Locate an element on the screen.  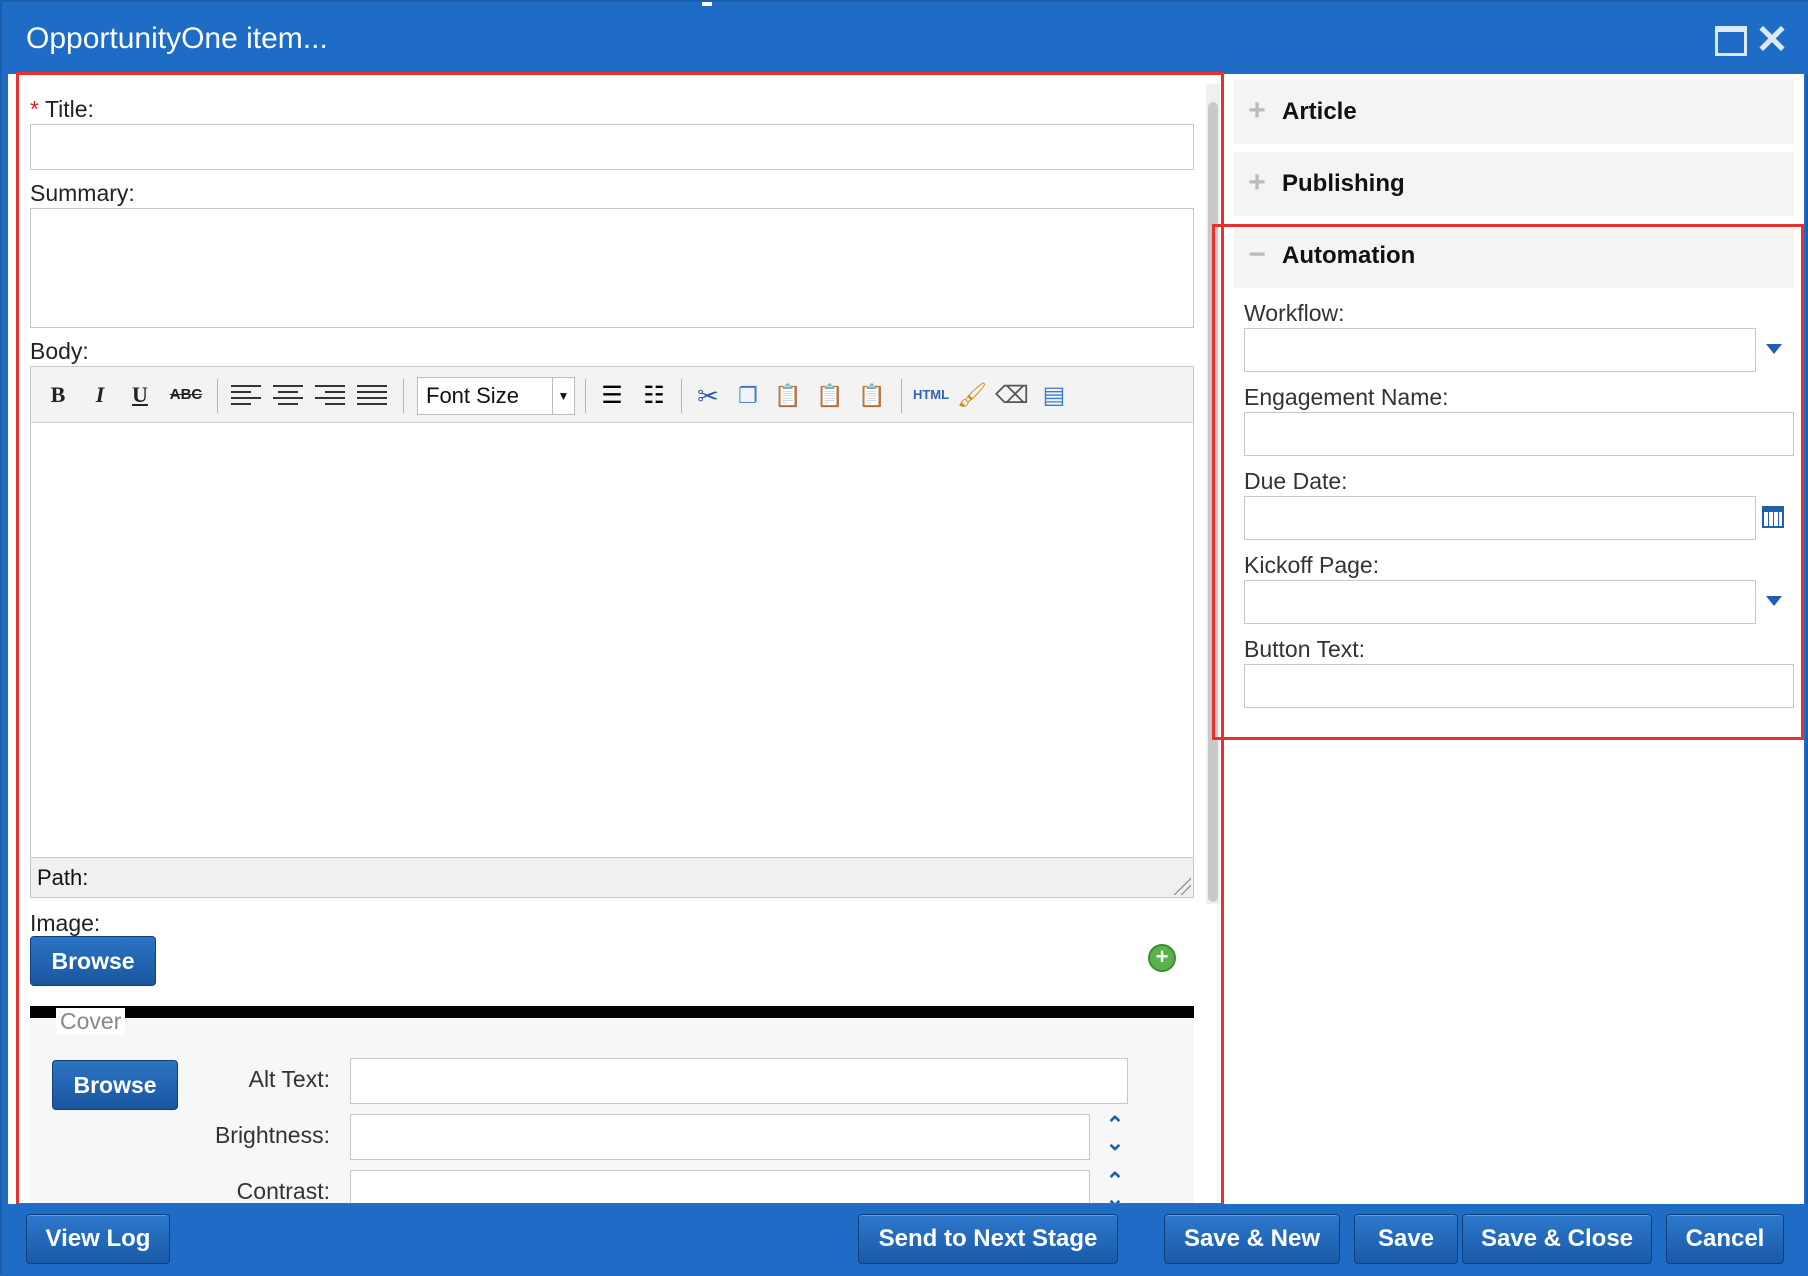
summary-label: Summary: is located at coordinates (82, 193).